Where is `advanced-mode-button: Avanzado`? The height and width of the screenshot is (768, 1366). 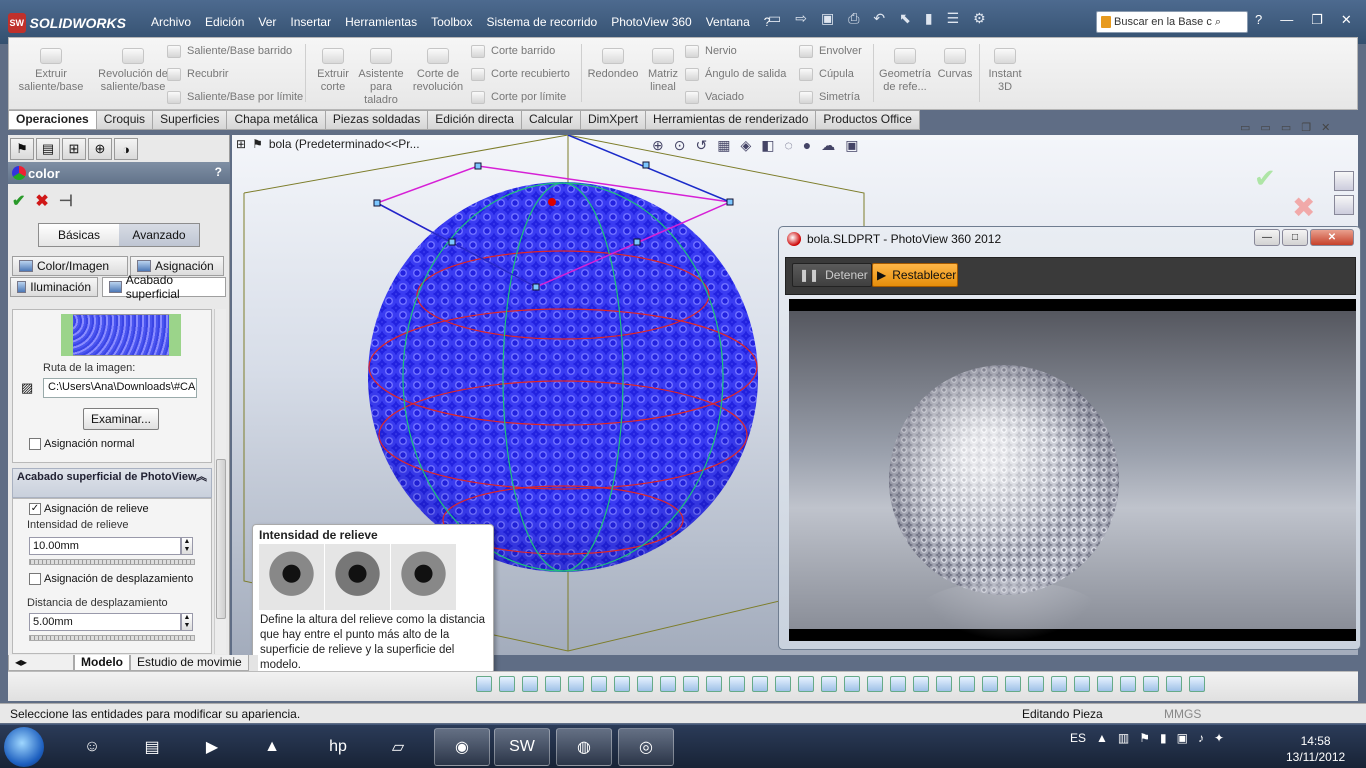 advanced-mode-button: Avanzado is located at coordinates (159, 235).